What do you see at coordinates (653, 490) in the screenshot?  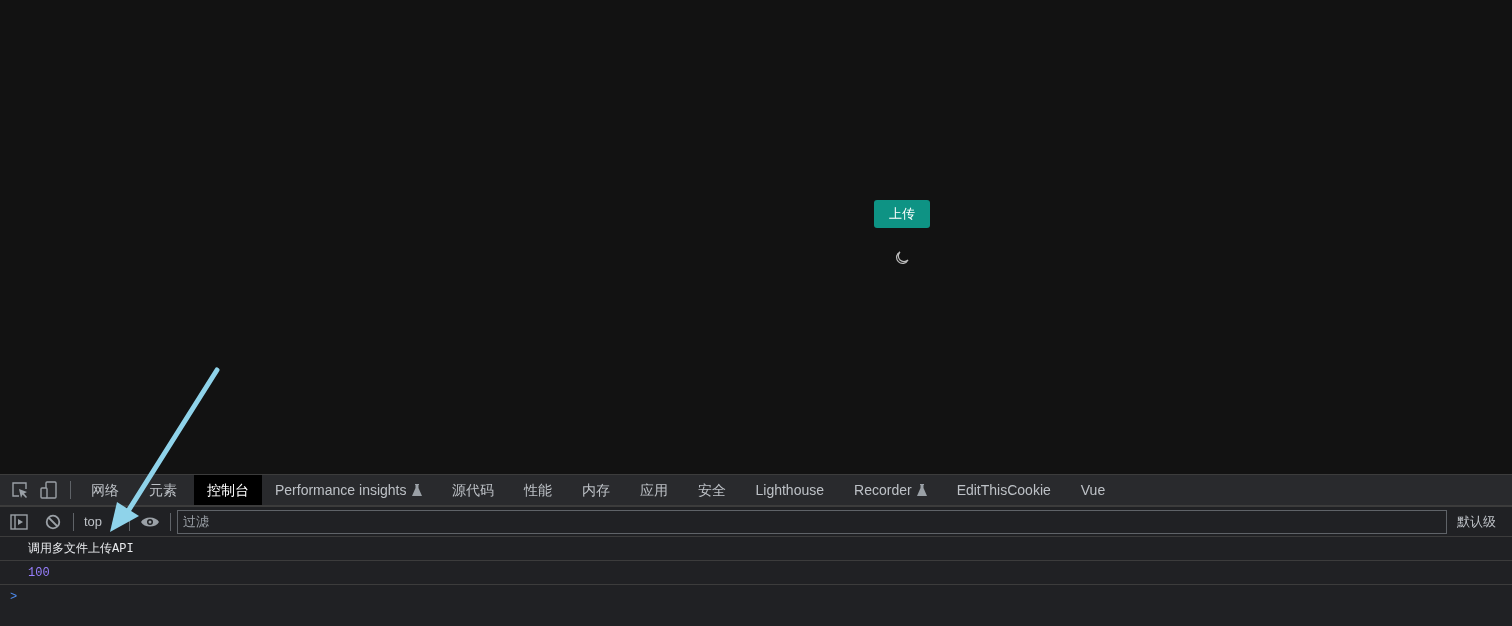 I see `panel-tab: 应用` at bounding box center [653, 490].